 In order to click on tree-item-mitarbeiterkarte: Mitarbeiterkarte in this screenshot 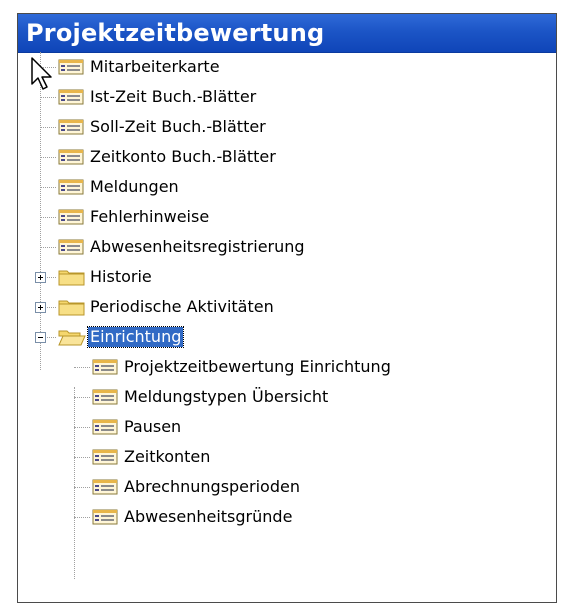, I will do `click(287, 67)`.